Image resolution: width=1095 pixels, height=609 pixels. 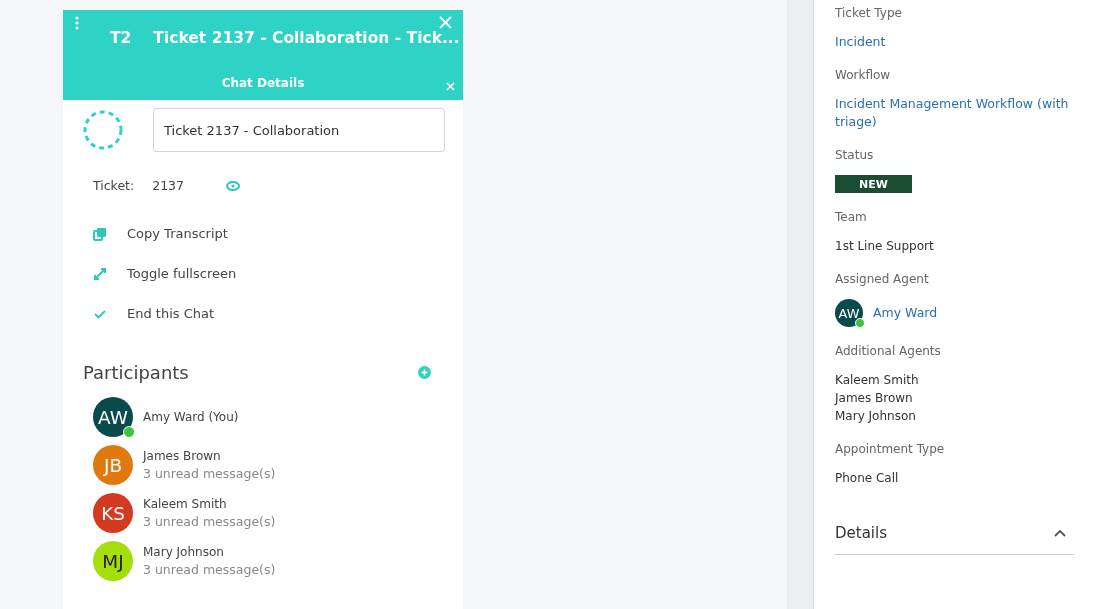 What do you see at coordinates (264, 233) in the screenshot?
I see `action-button: Copy Transcript` at bounding box center [264, 233].